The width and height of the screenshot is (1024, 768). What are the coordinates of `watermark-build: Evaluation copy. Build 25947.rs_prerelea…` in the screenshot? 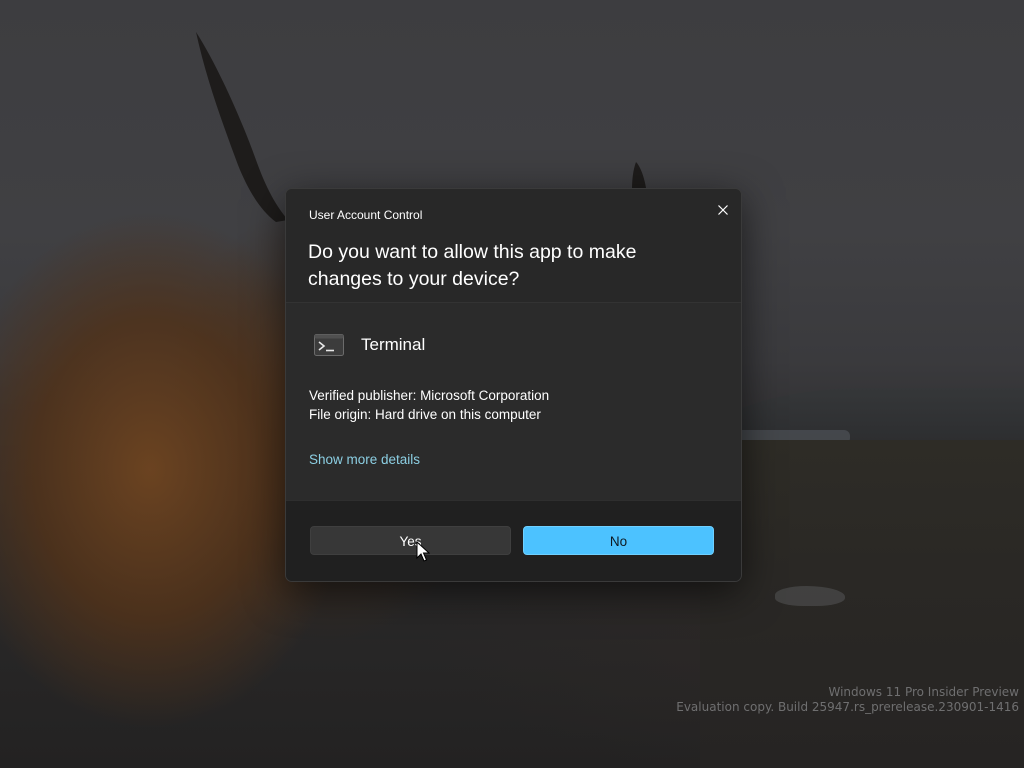 It's located at (847, 707).